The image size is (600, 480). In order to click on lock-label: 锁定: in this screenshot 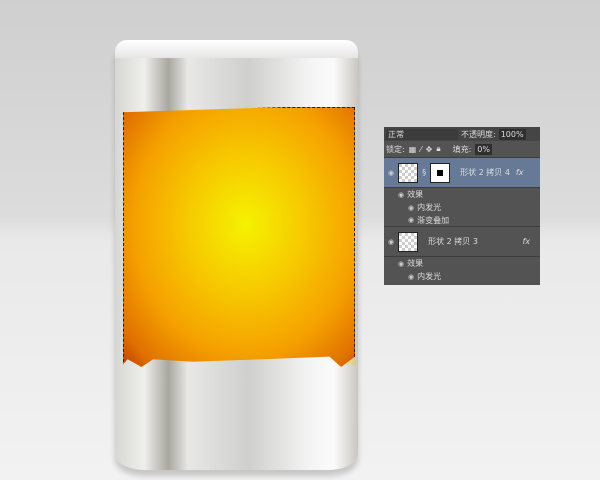, I will do `click(395, 149)`.